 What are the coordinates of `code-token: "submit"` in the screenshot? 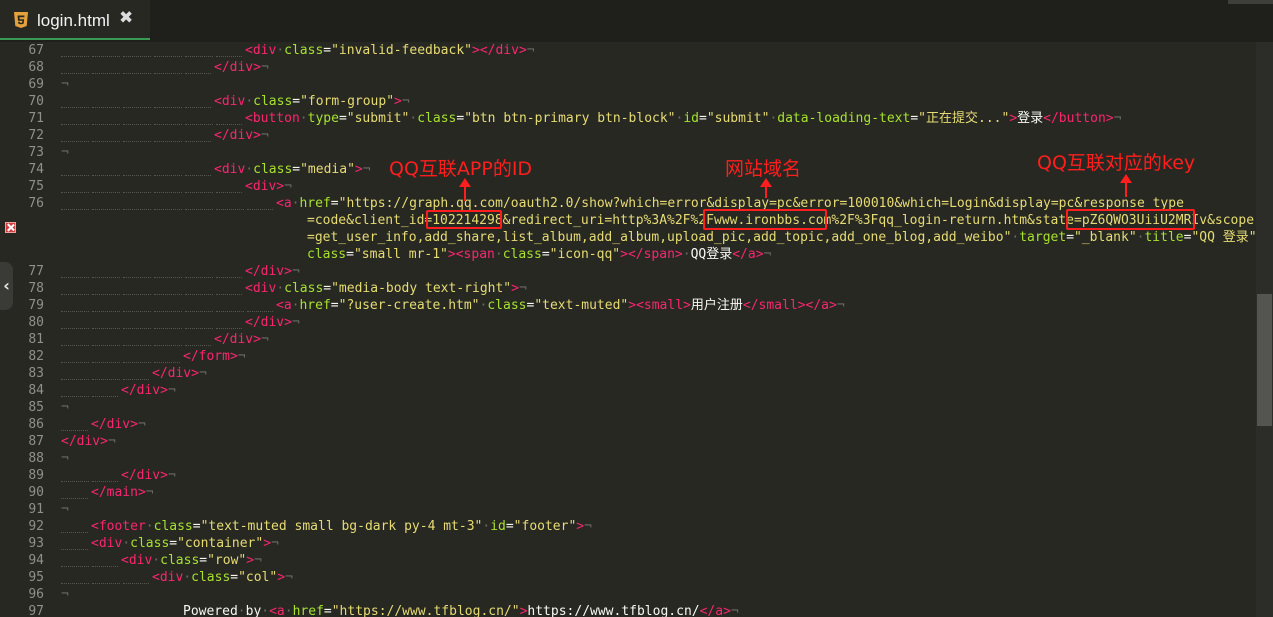 It's located at (378, 118).